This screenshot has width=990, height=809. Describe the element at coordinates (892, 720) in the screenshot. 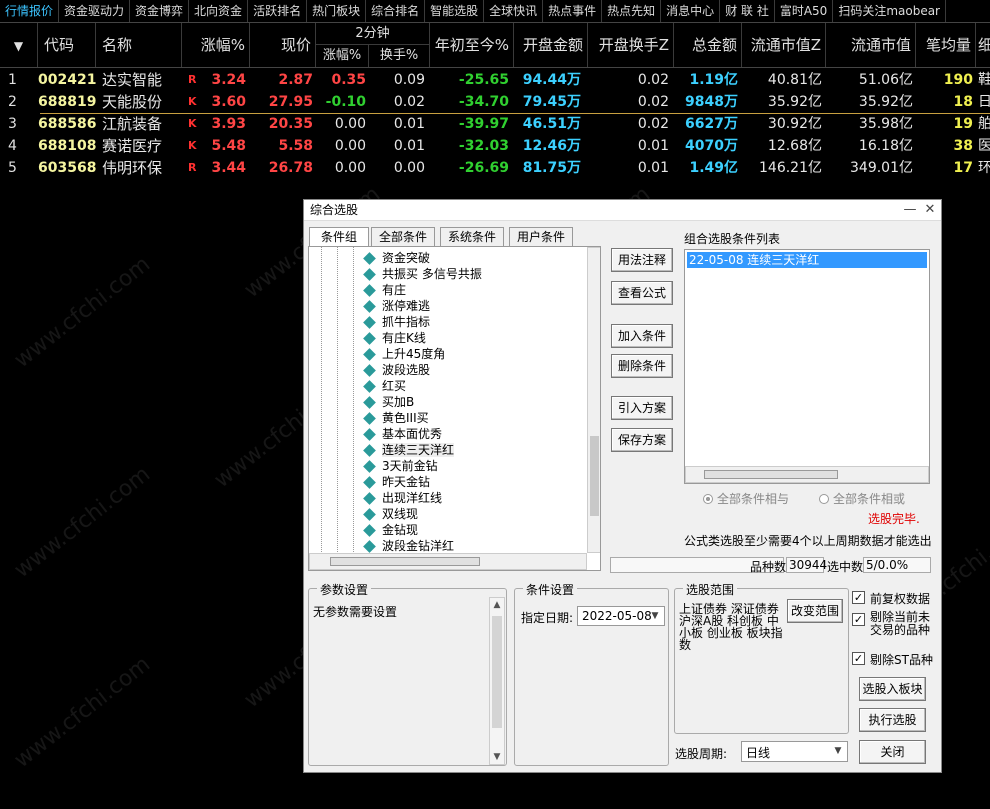

I see `run-selection-button: 执行选股` at that location.